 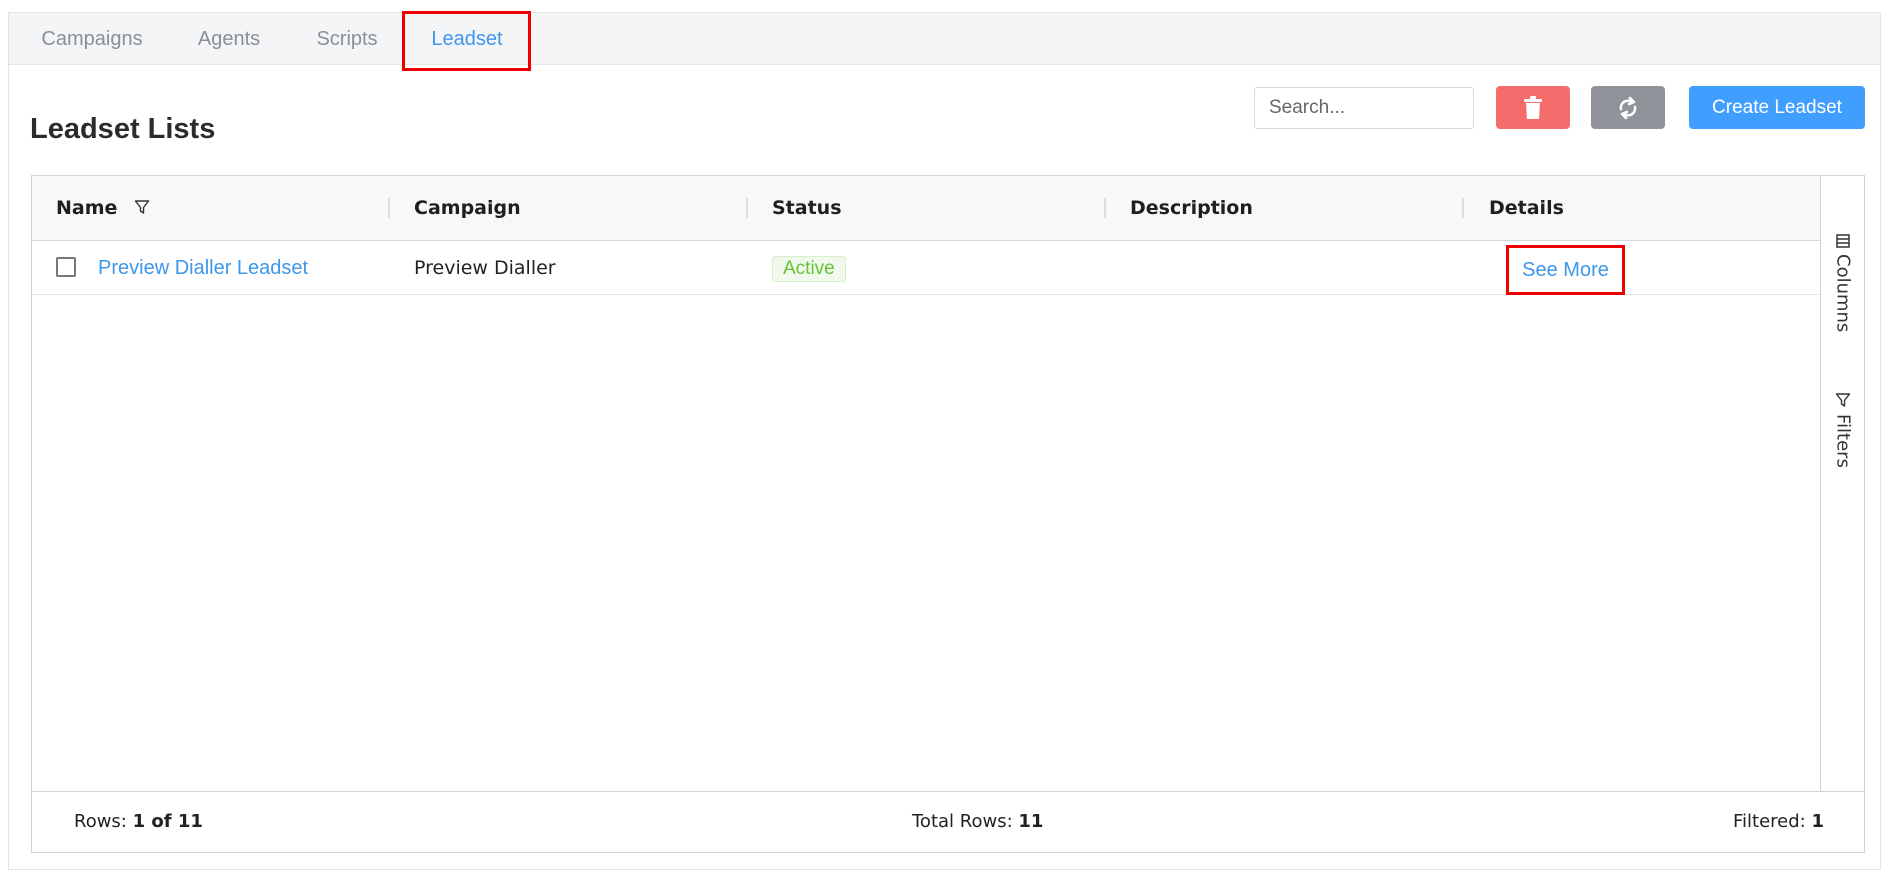 What do you see at coordinates (1364, 108) in the screenshot?
I see `search-input` at bounding box center [1364, 108].